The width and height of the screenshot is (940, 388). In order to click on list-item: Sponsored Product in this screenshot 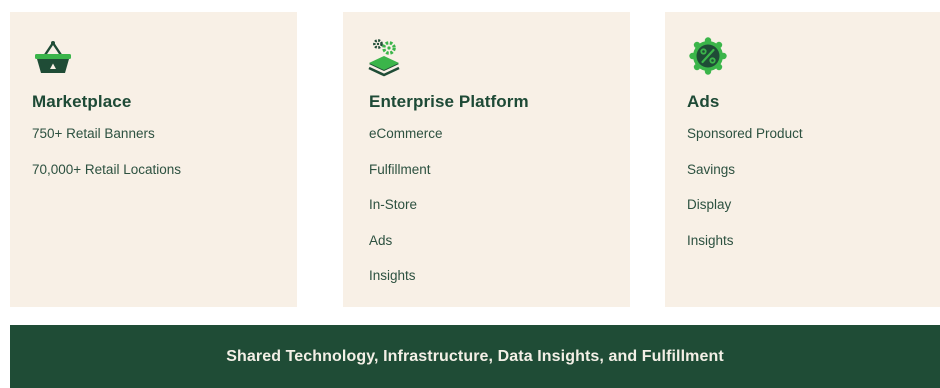, I will do `click(745, 133)`.